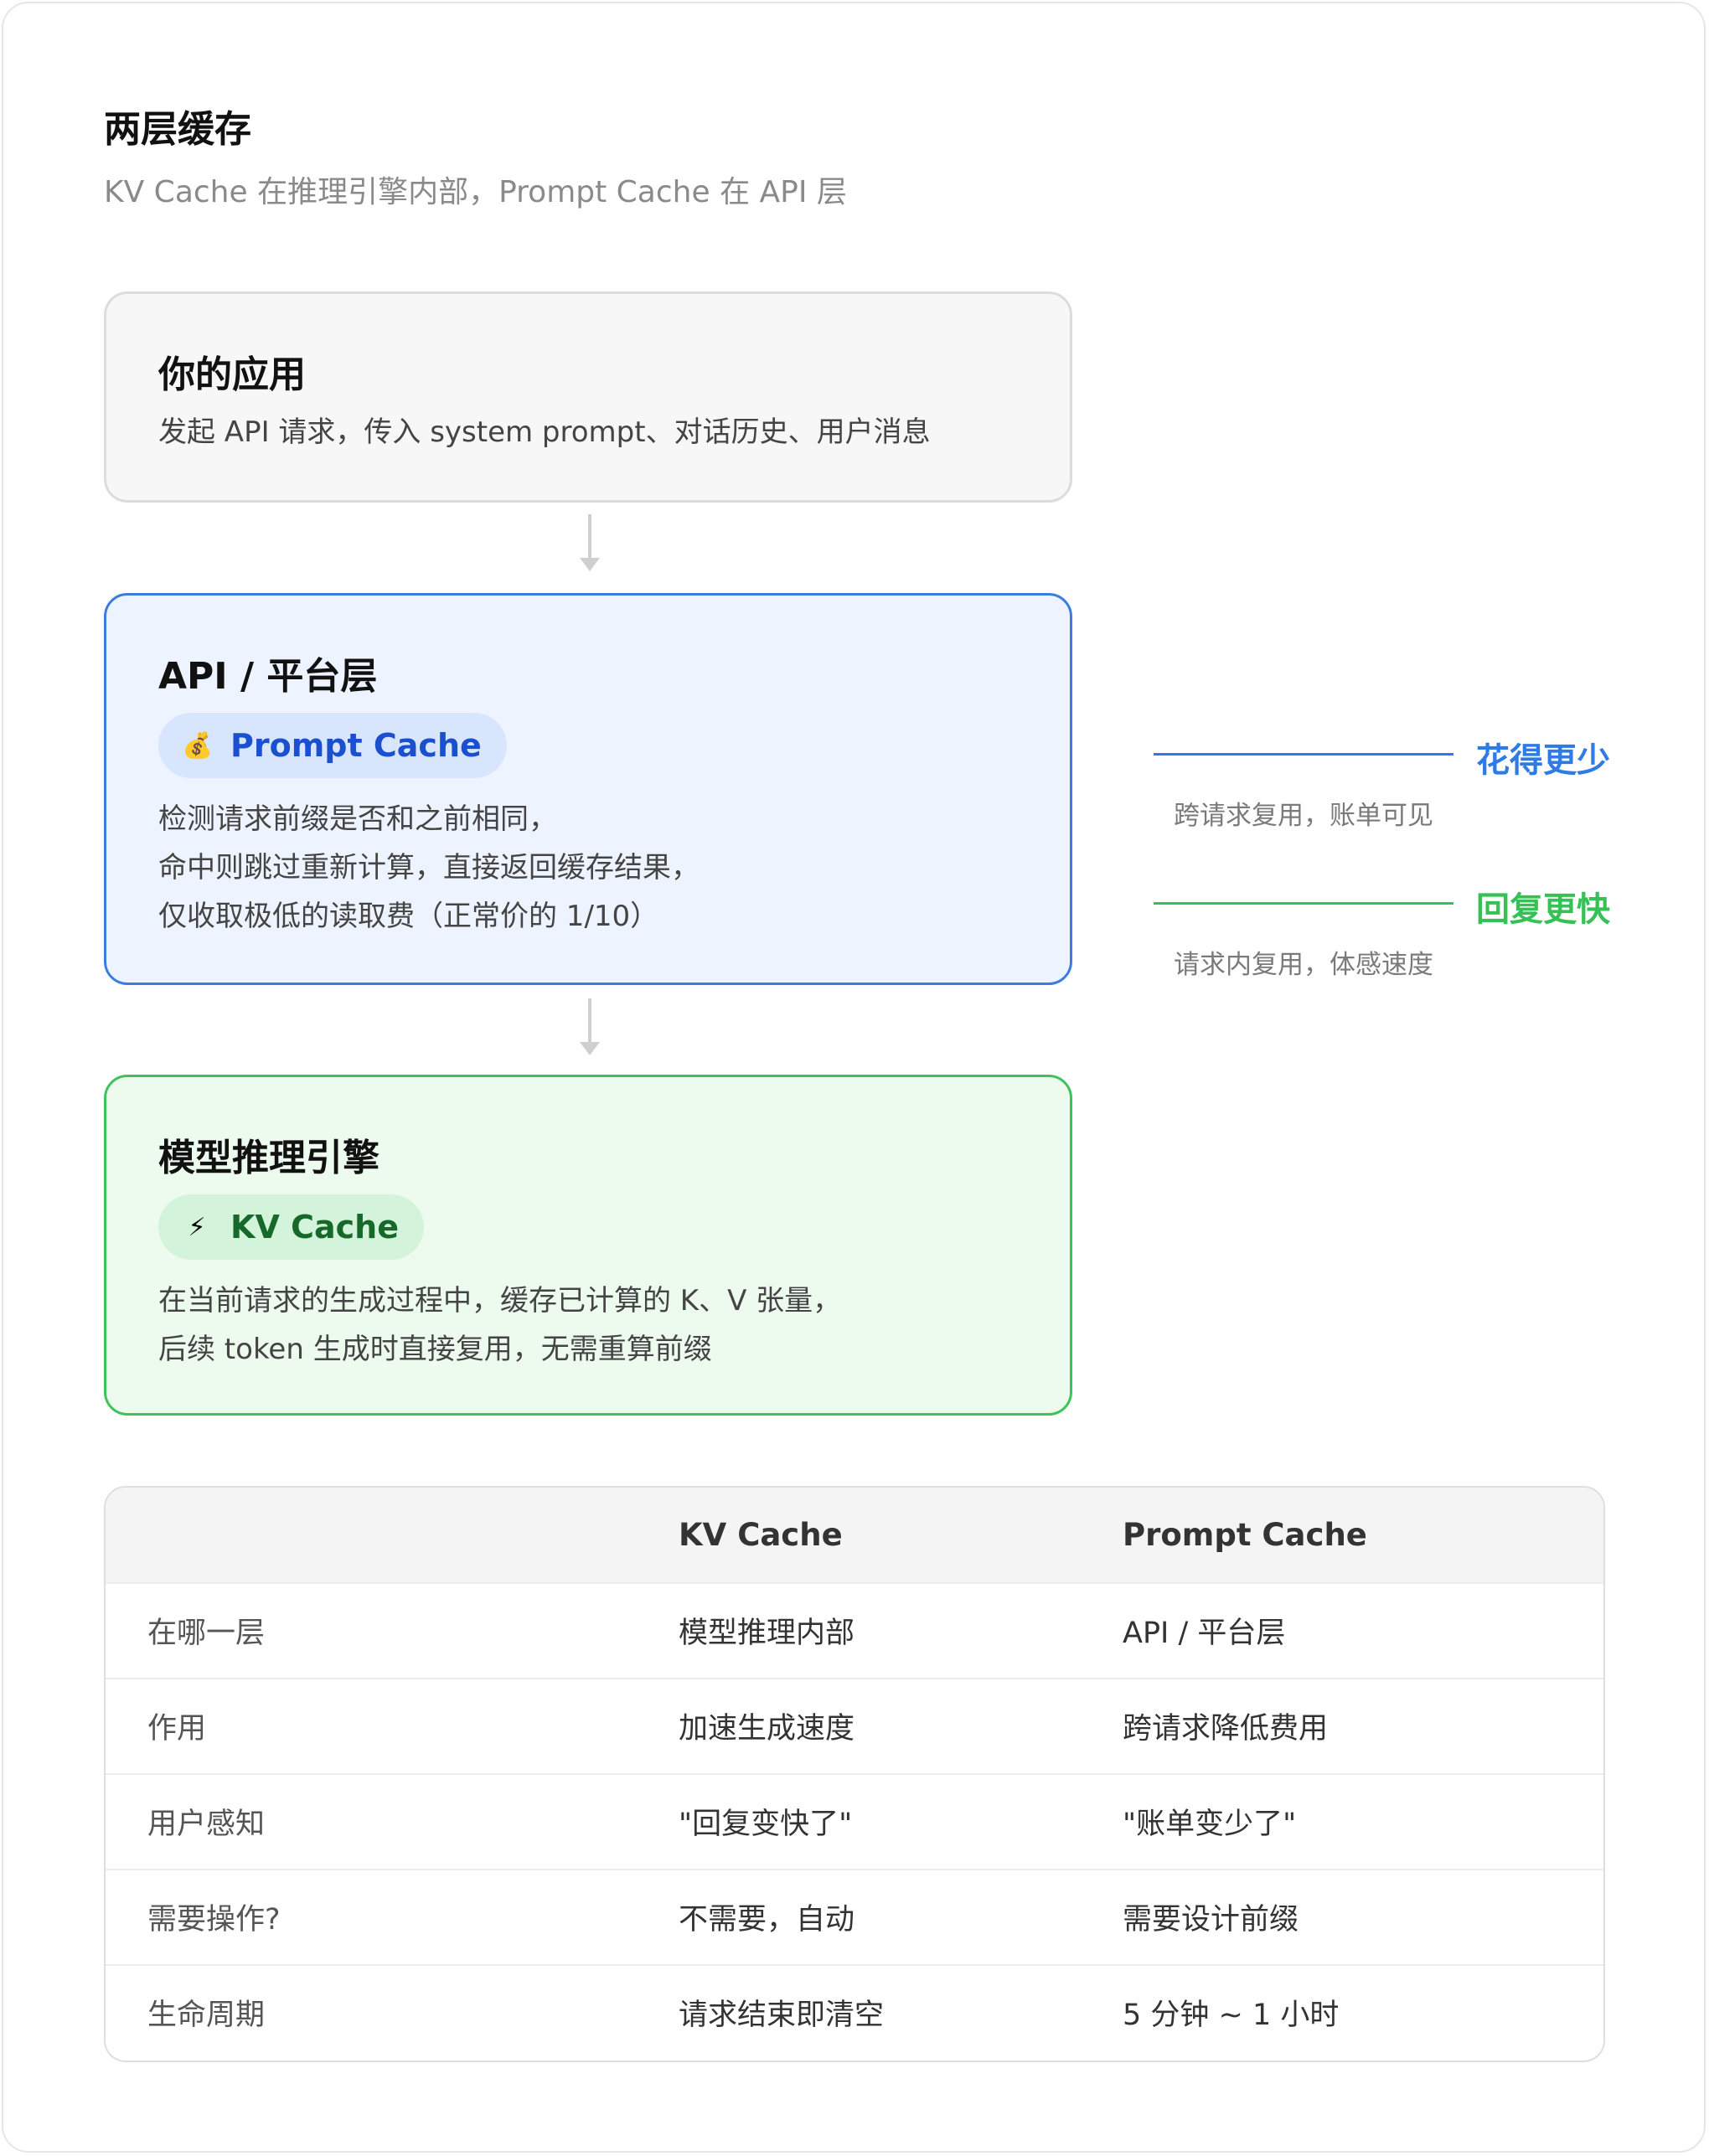 The height and width of the screenshot is (2156, 1709). Describe the element at coordinates (1245, 1535) in the screenshot. I see `table-header-cell: Prompt Cache` at that location.